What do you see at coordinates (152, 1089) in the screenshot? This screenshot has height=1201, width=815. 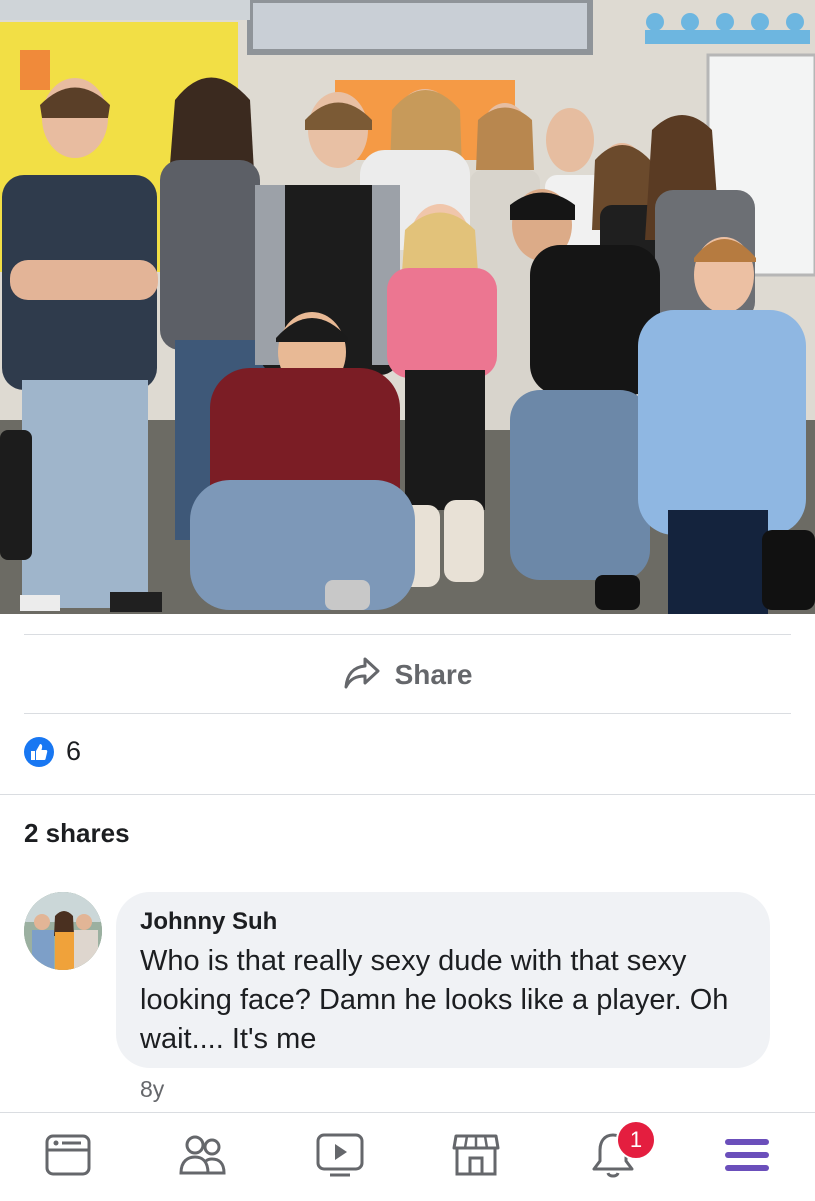 I see `comment-timestamp: 8y` at bounding box center [152, 1089].